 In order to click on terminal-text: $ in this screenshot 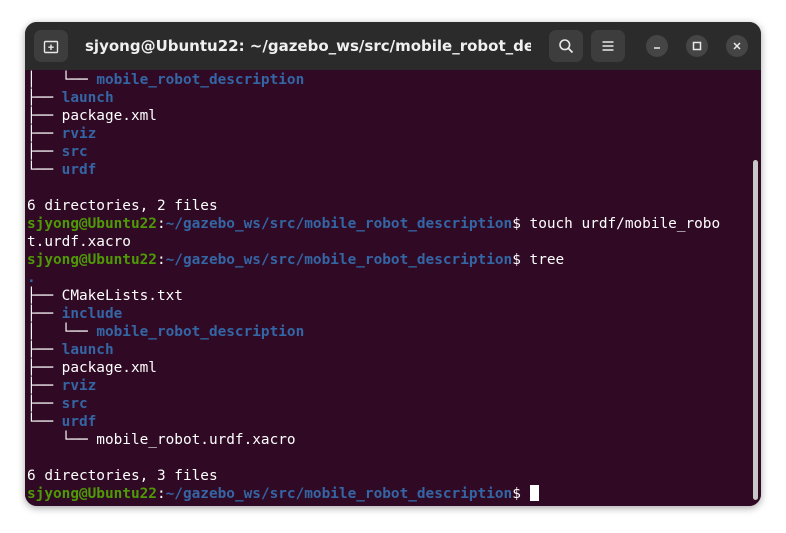, I will do `click(521, 494)`.